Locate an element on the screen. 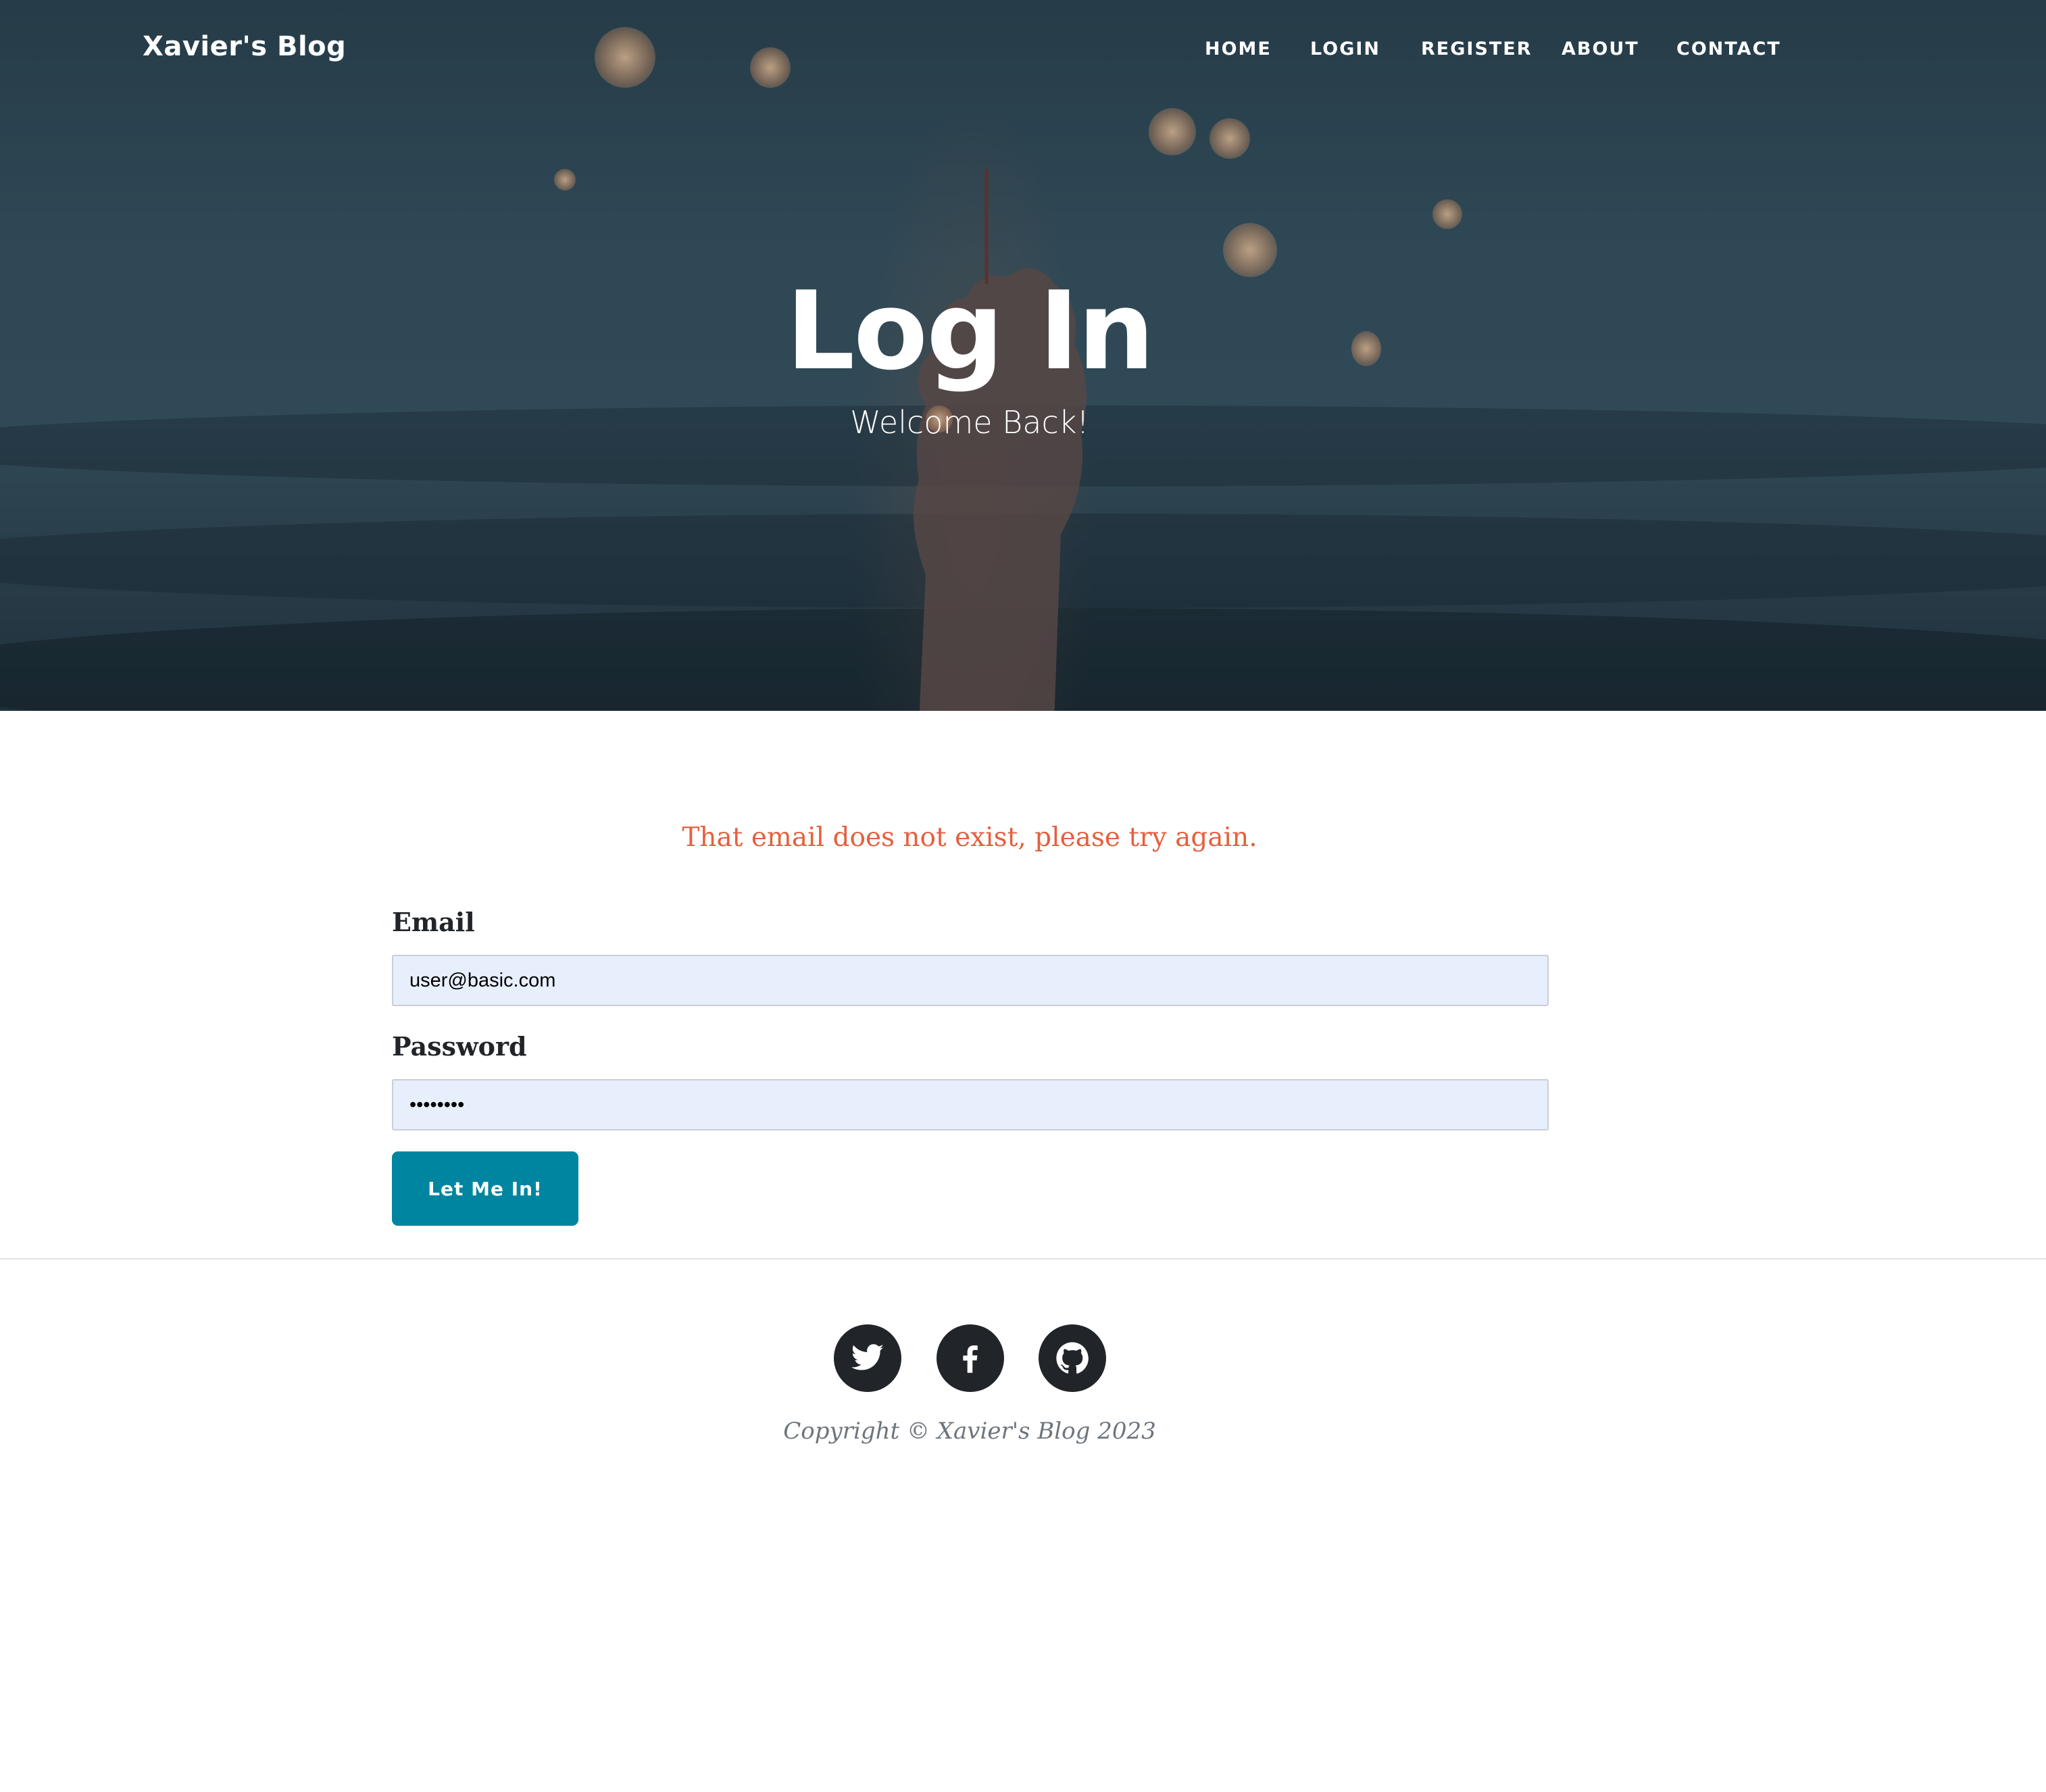 This screenshot has height=1792, width=2046. copyright-text: Copyright © Xavier's Blog 2023 is located at coordinates (969, 1431).